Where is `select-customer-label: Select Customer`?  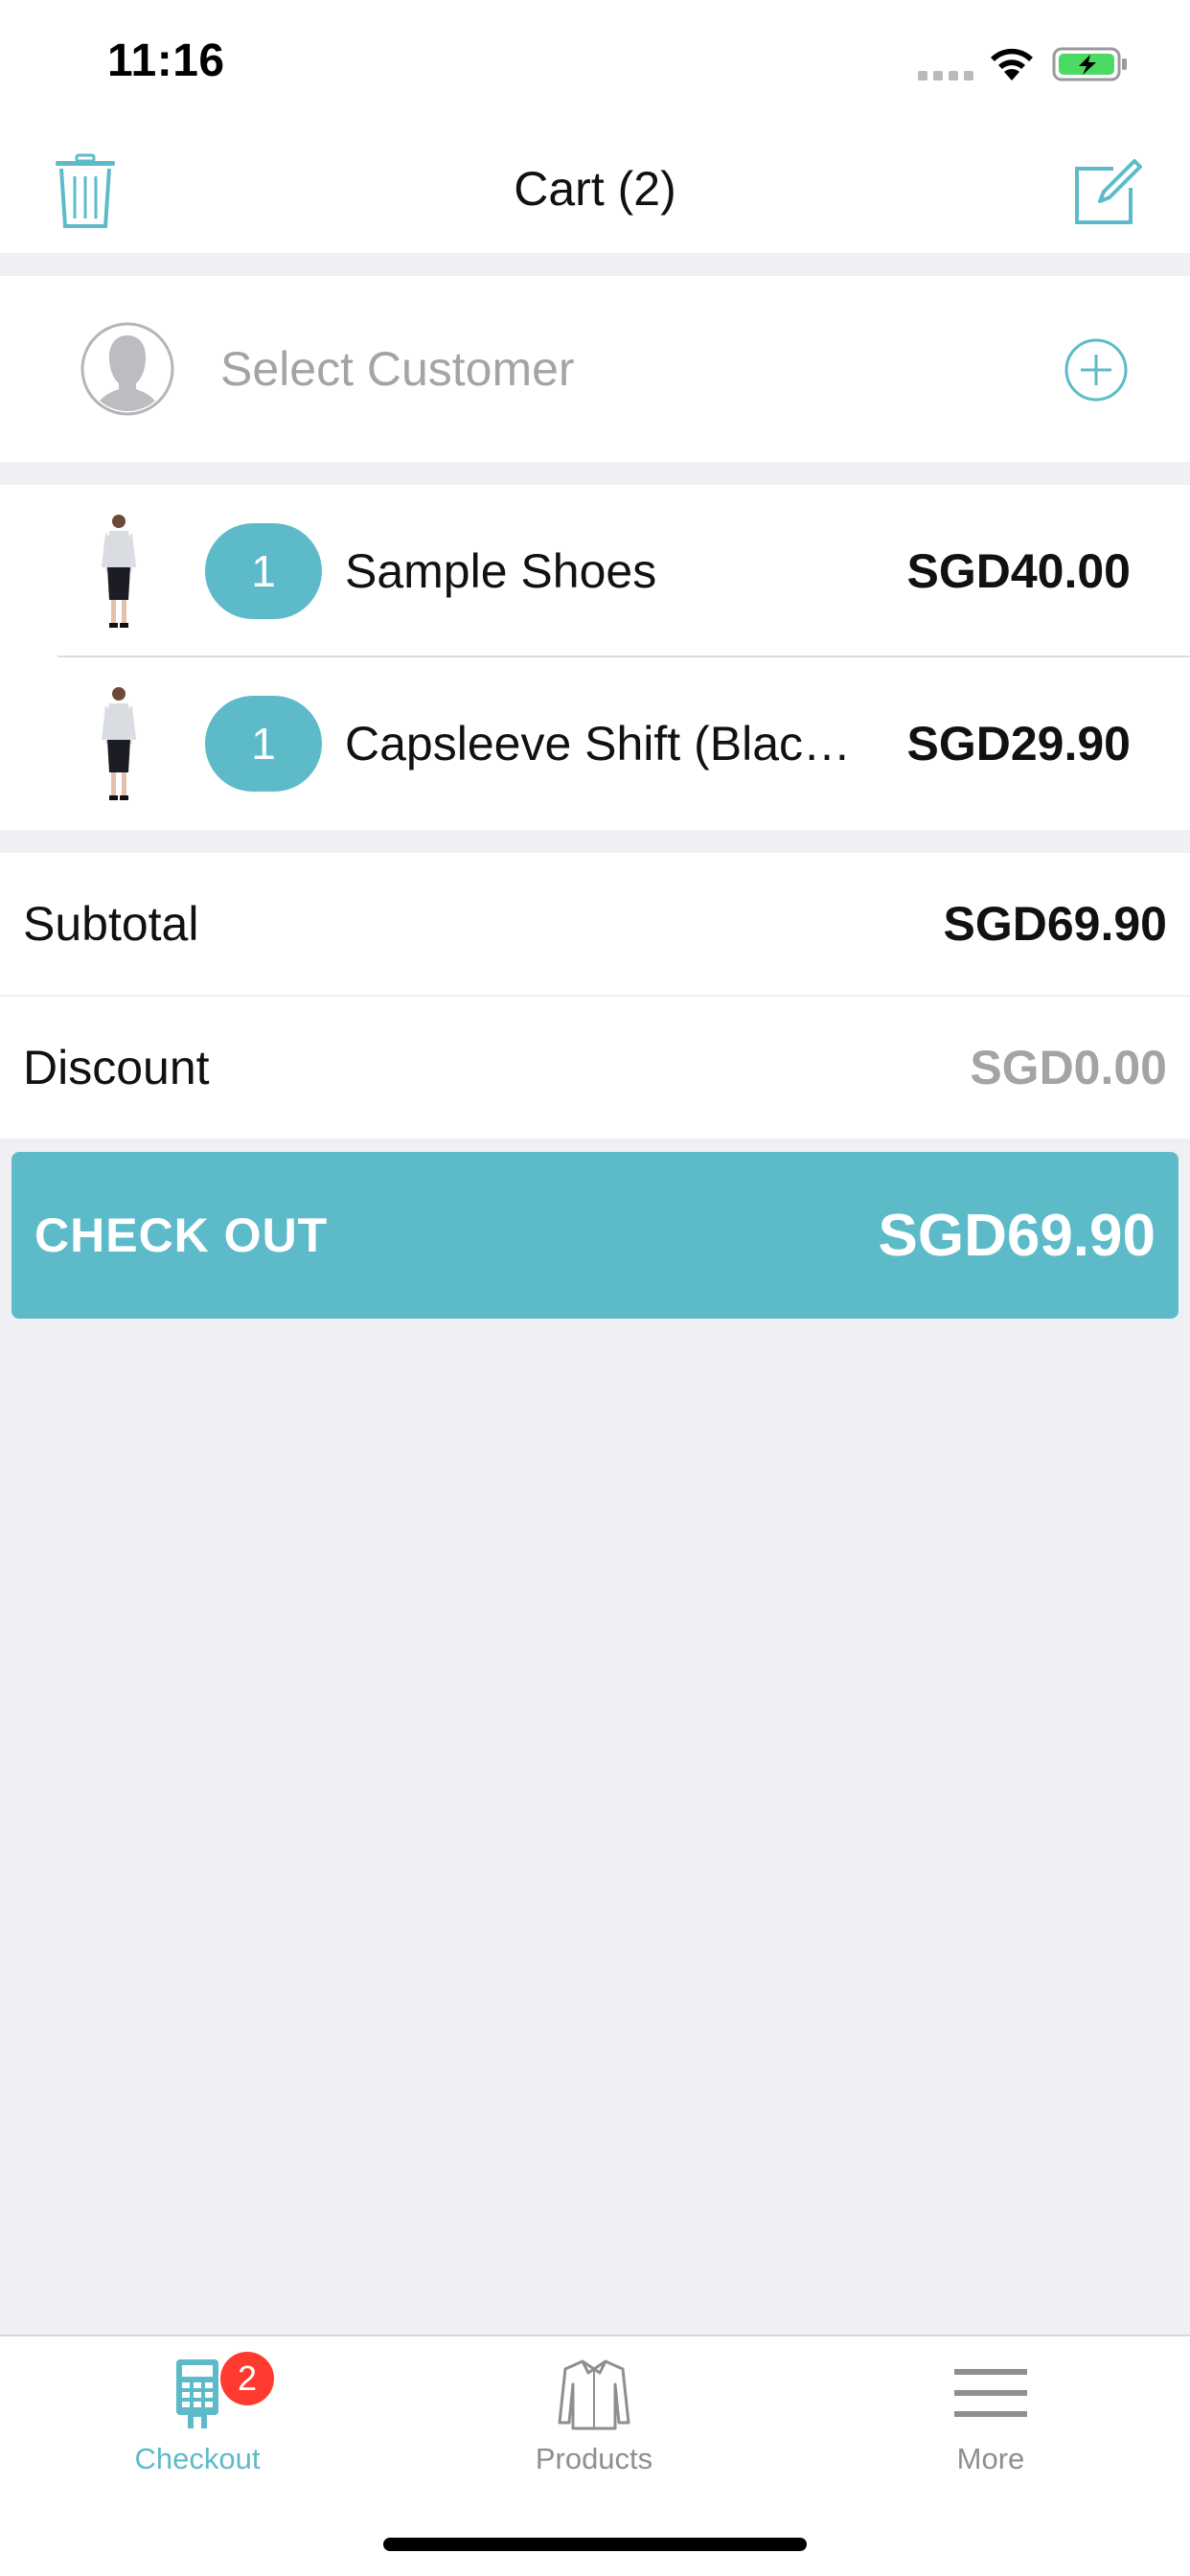 select-customer-label: Select Customer is located at coordinates (397, 369).